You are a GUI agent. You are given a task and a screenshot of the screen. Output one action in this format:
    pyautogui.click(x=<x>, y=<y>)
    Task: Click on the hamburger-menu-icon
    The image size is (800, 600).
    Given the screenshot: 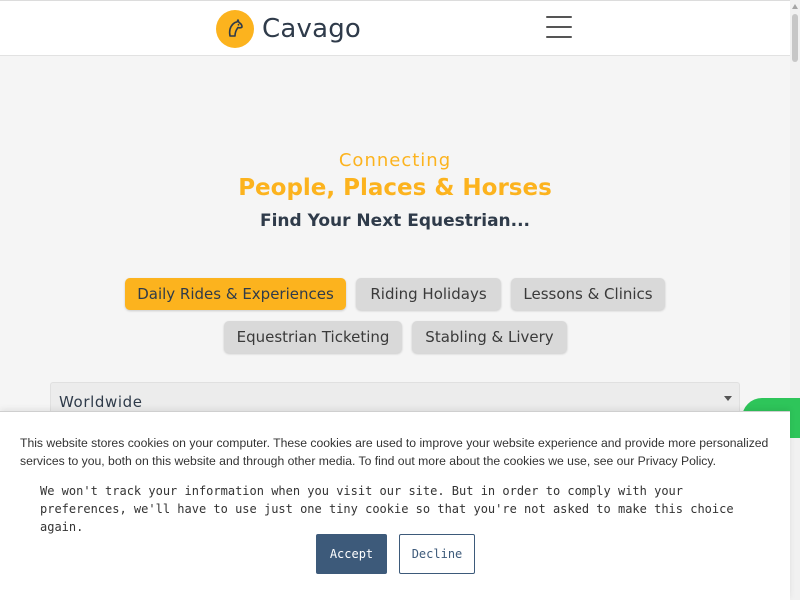 What is the action you would take?
    pyautogui.click(x=559, y=27)
    